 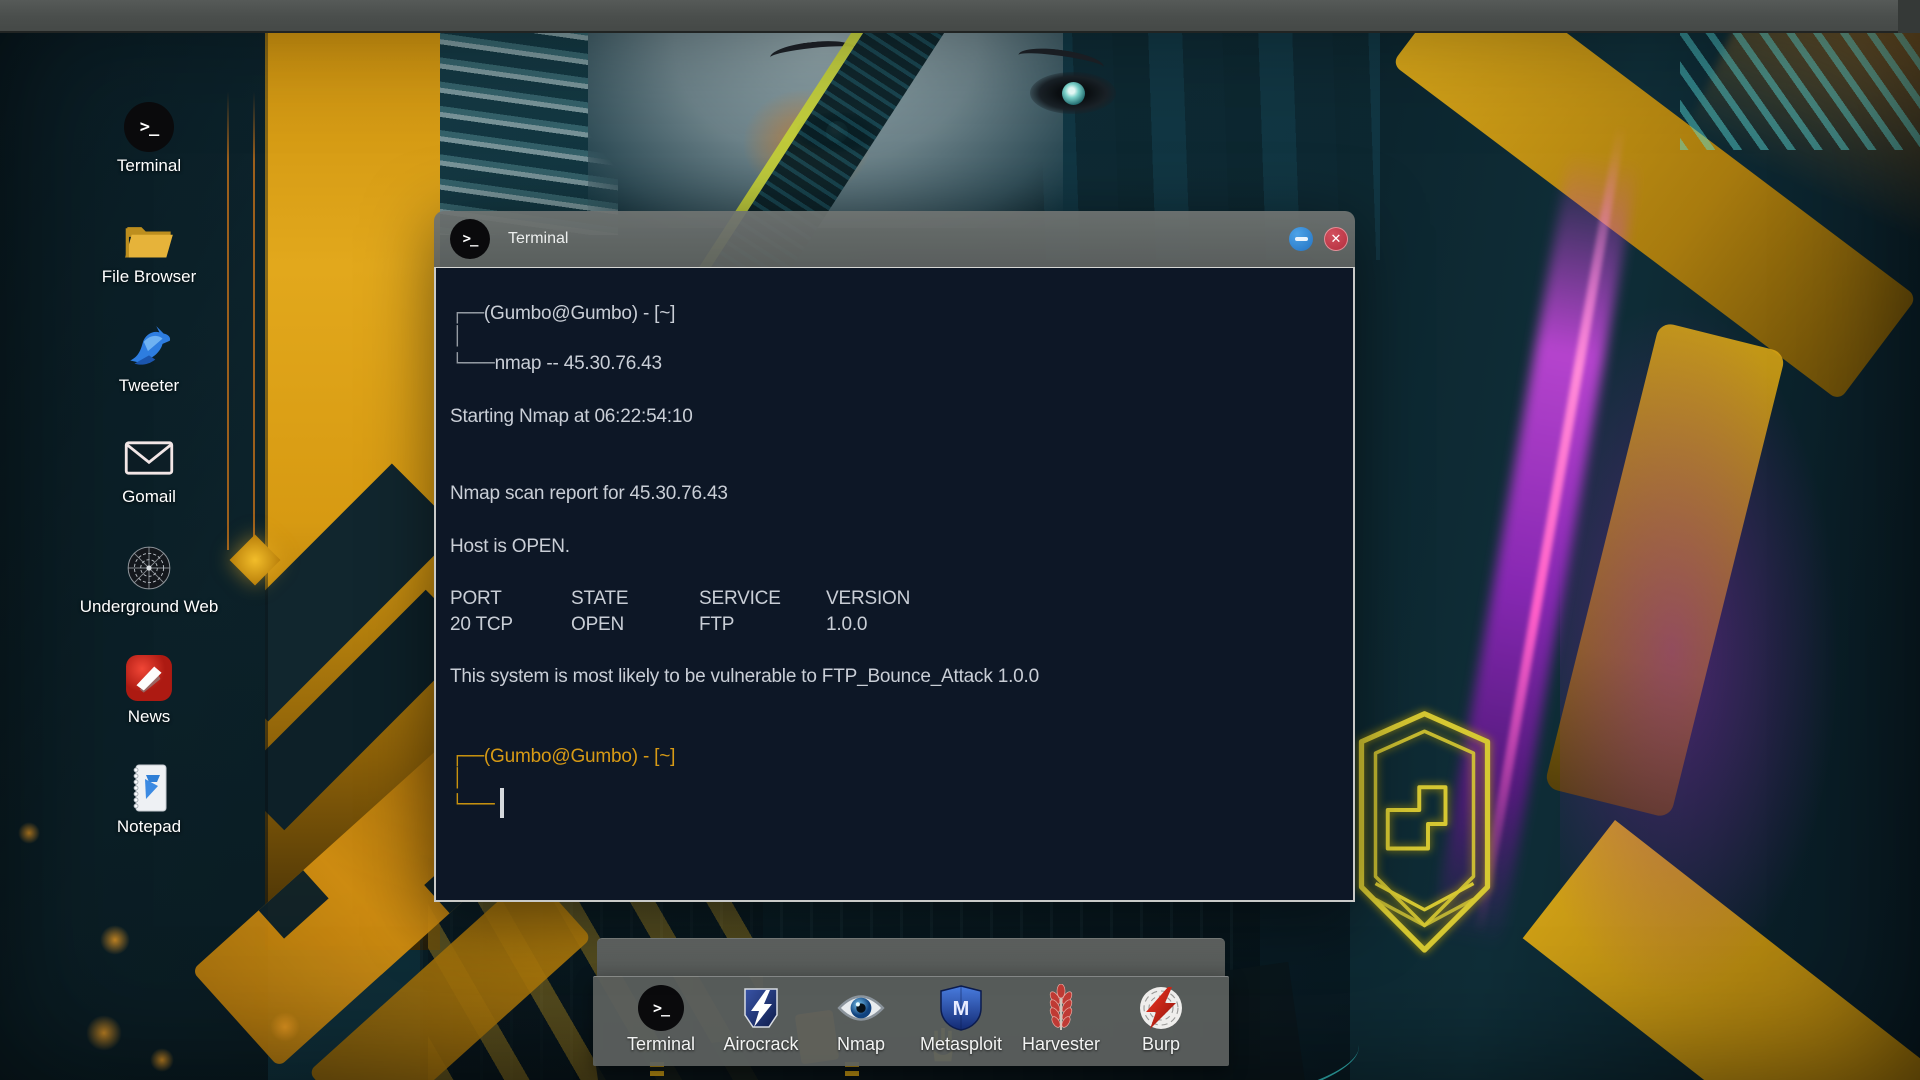 What do you see at coordinates (149, 165) in the screenshot?
I see `desktop-icon-label: Terminal` at bounding box center [149, 165].